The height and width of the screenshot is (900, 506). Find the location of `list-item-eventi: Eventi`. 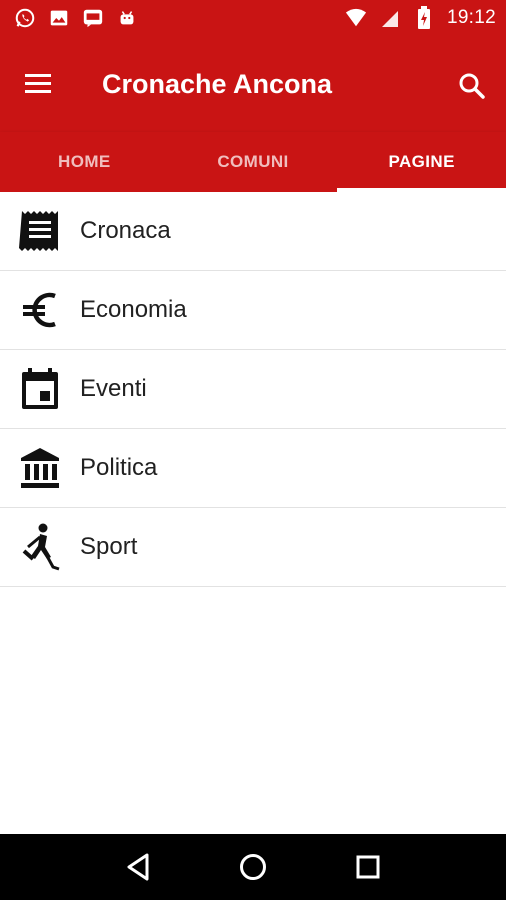

list-item-eventi: Eventi is located at coordinates (253, 389).